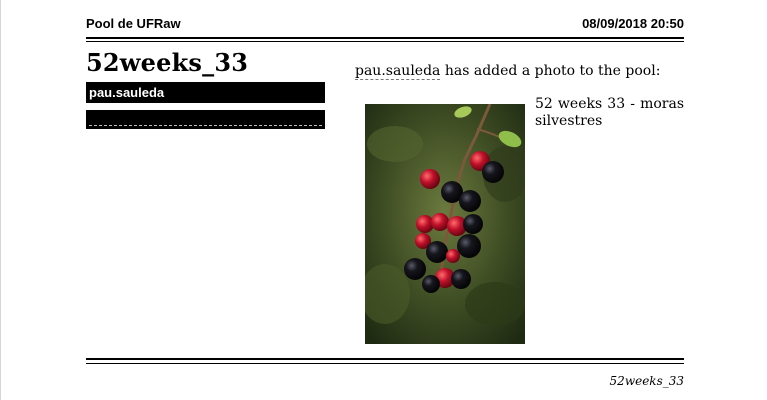 This screenshot has height=400, width=767. What do you see at coordinates (398, 71) in the screenshot?
I see `user-link: pau.sauleda` at bounding box center [398, 71].